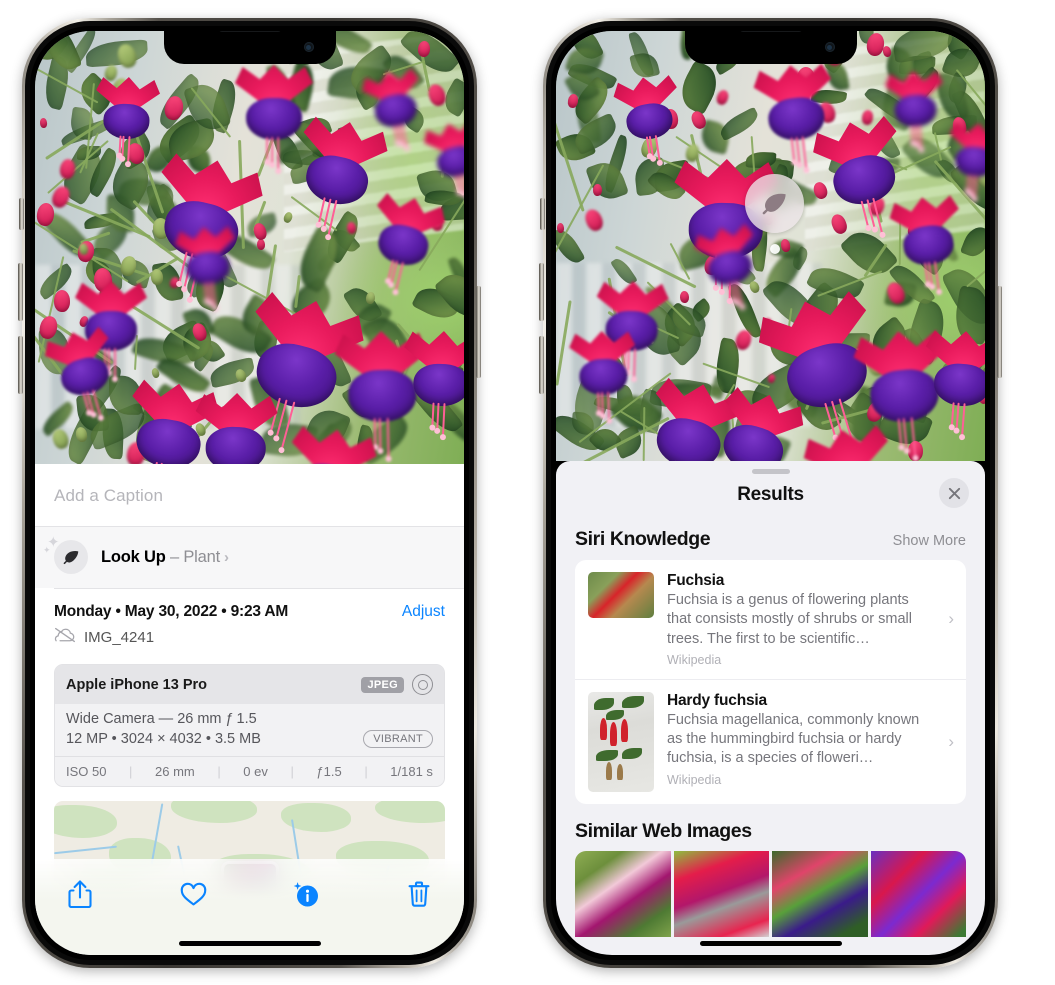 This screenshot has height=985, width=1055. What do you see at coordinates (382, 684) in the screenshot?
I see `format-badge: JPEG` at bounding box center [382, 684].